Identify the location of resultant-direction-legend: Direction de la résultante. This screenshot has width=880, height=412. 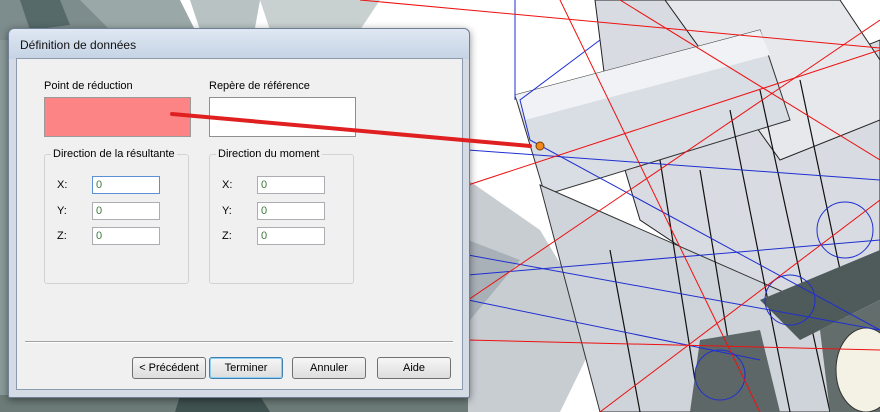
(114, 154).